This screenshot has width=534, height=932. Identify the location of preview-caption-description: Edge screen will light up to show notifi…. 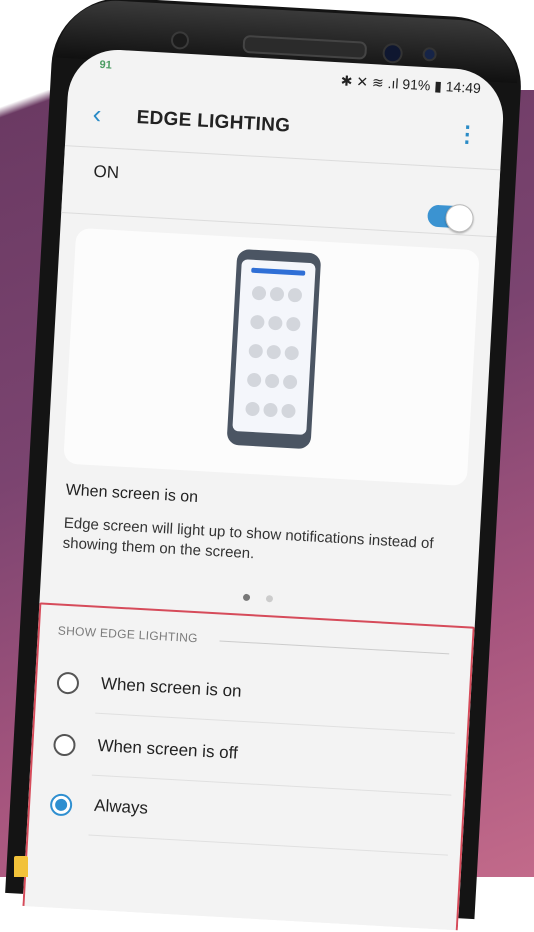
(248, 538).